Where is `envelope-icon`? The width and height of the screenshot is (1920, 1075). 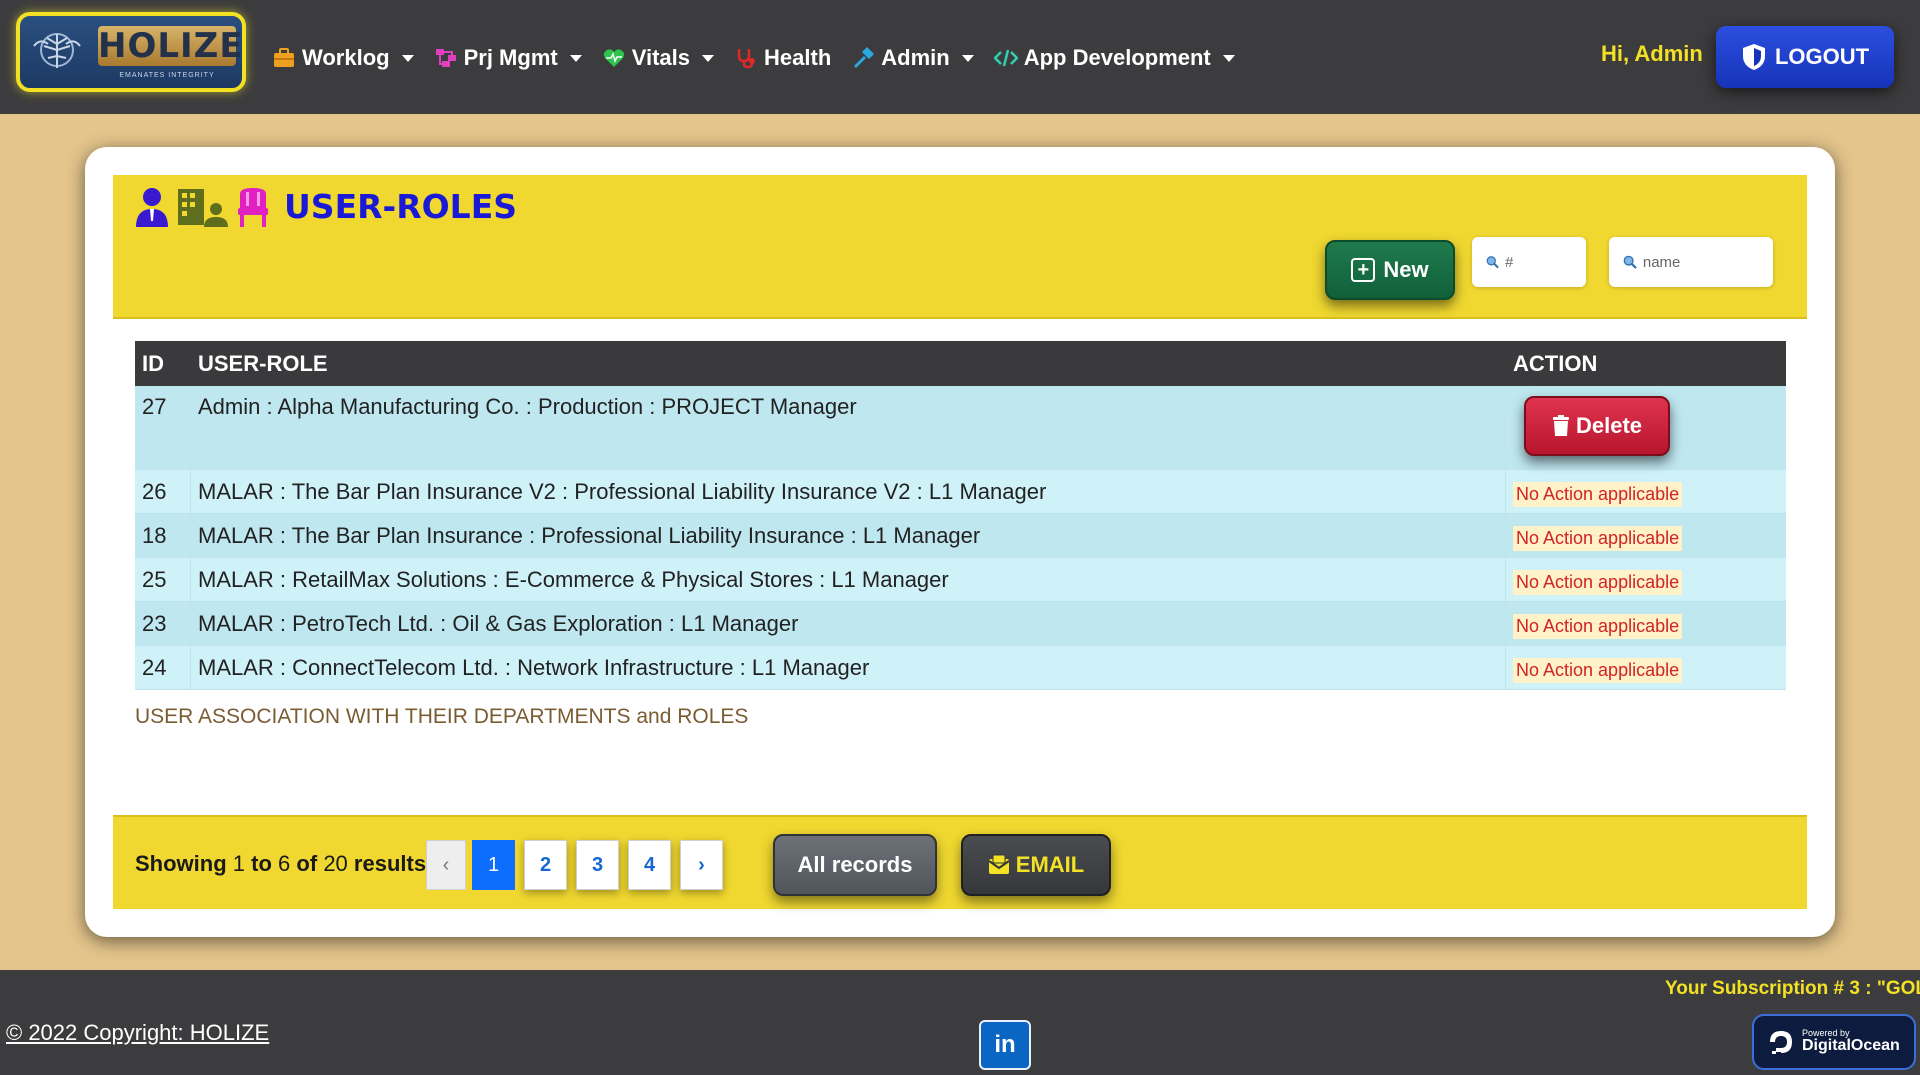
envelope-icon is located at coordinates (999, 864).